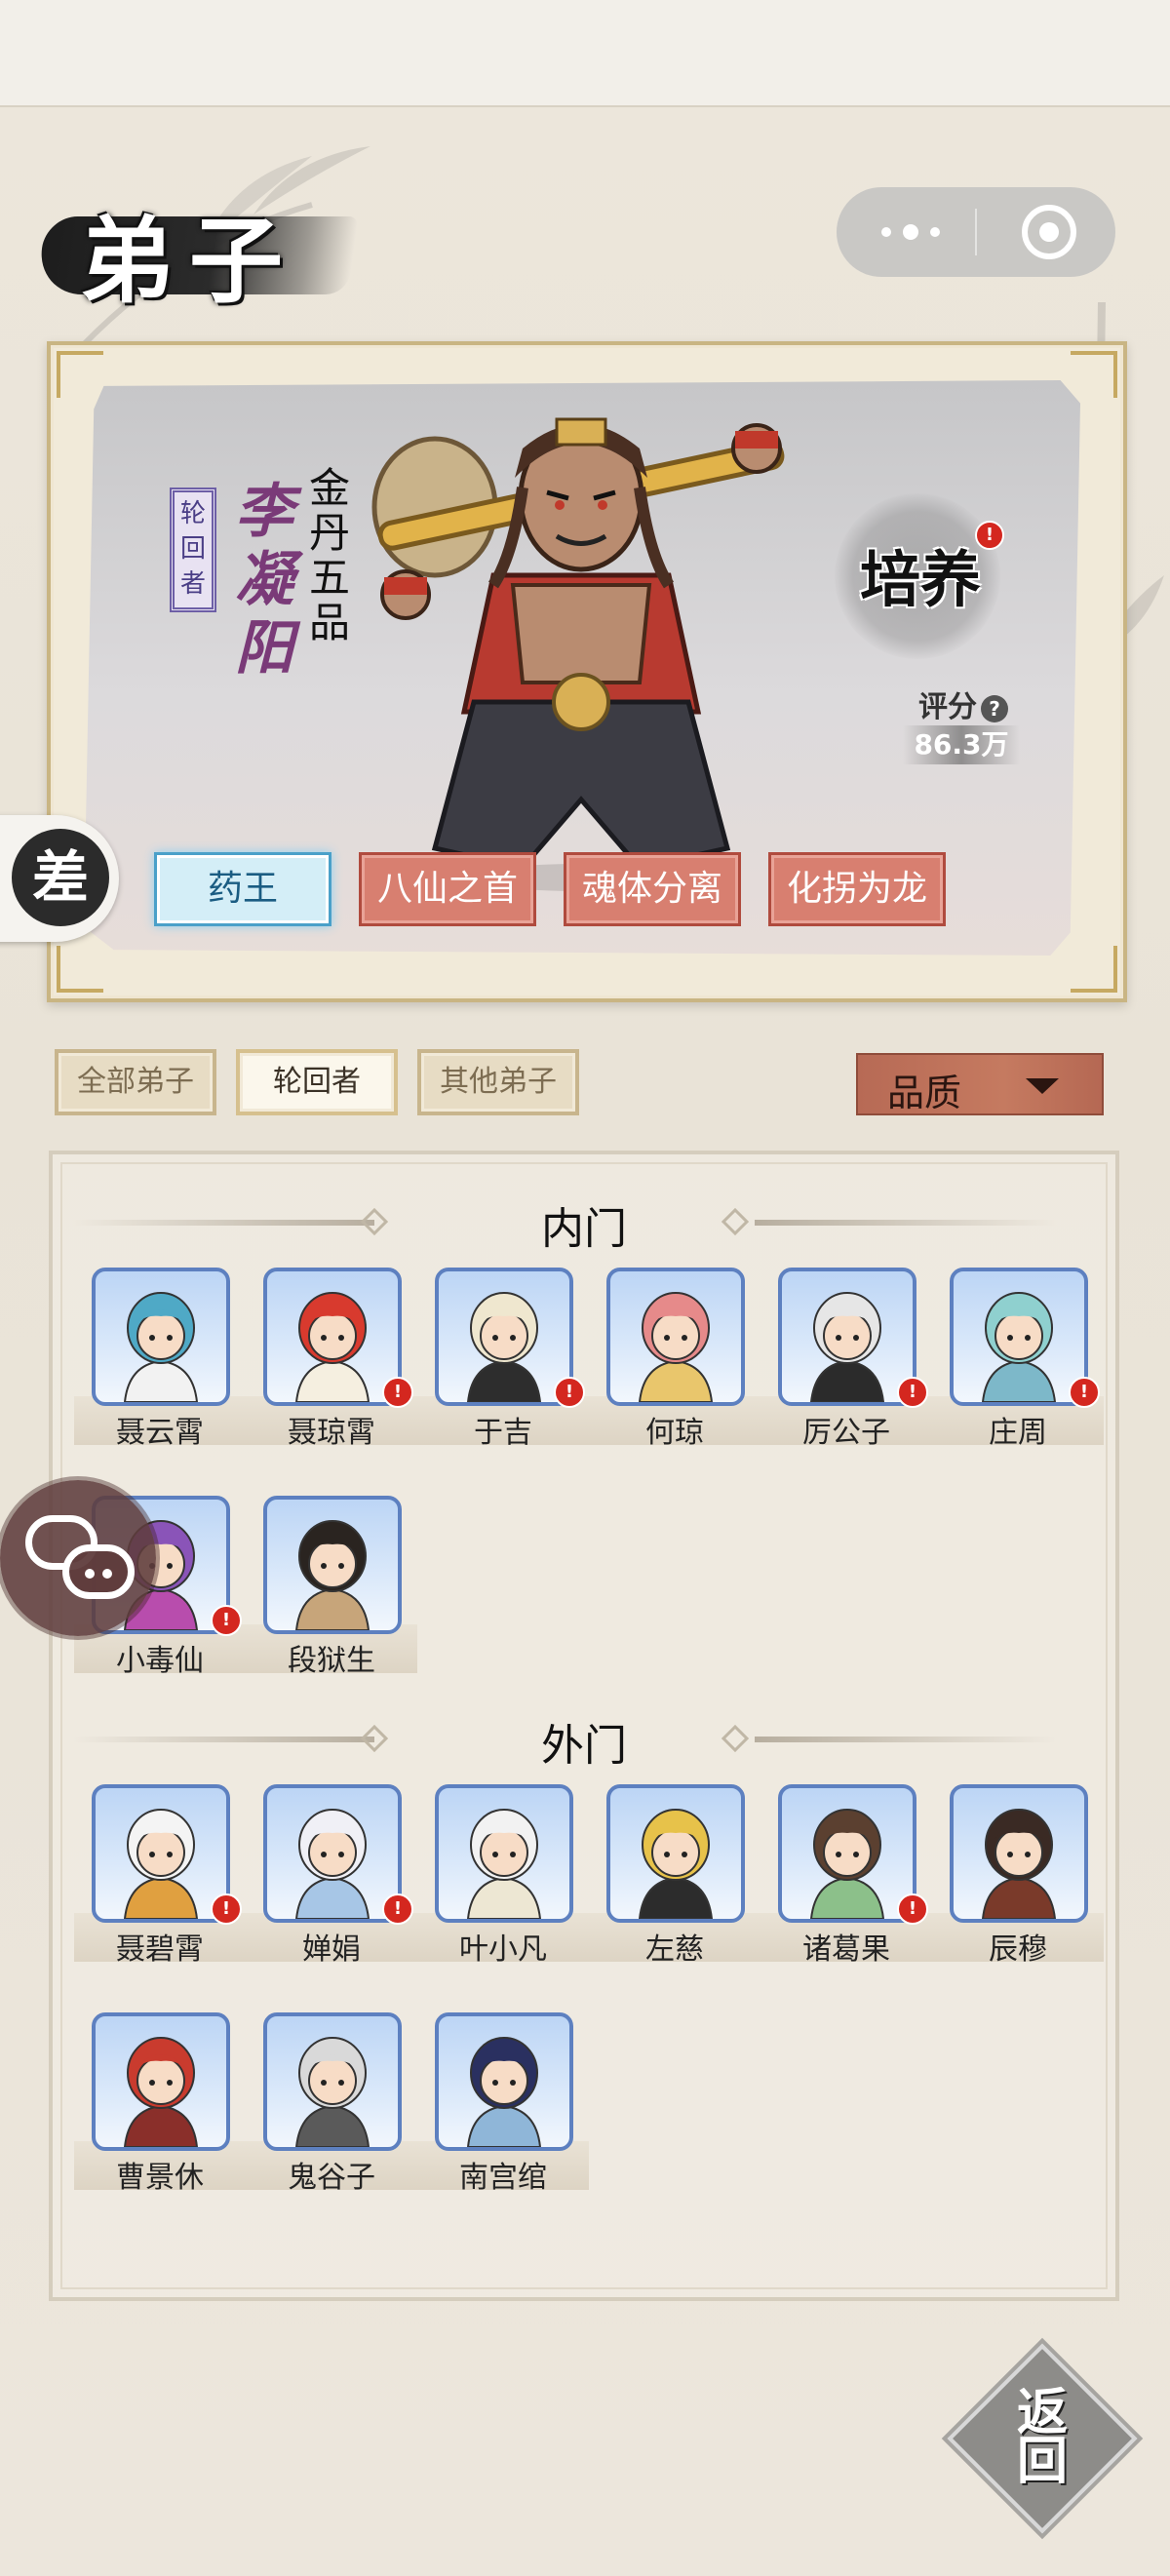 The height and width of the screenshot is (2576, 1170). Describe the element at coordinates (581, 643) in the screenshot. I see `hero-character-illustration` at that location.